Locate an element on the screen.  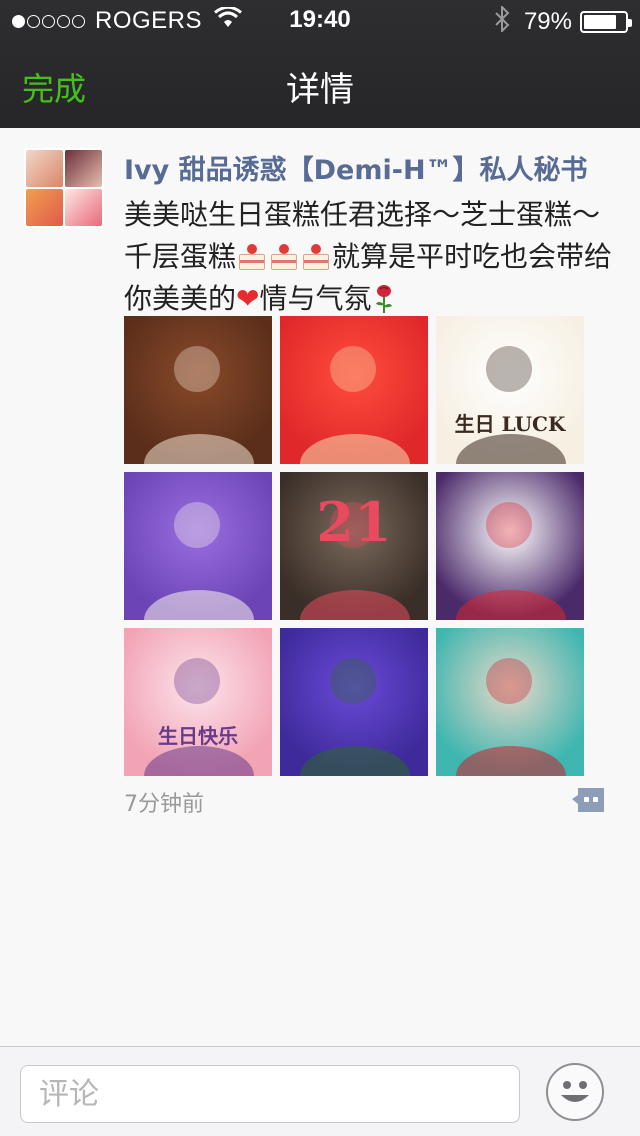
photo-chocolate-monkey-cake is located at coordinates (198, 390).